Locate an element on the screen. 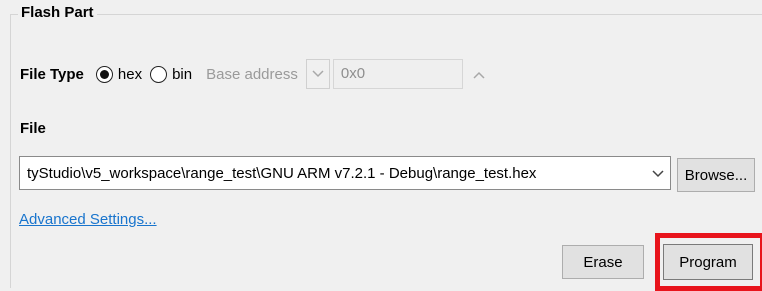 The height and width of the screenshot is (291, 762). spinner-up-button is located at coordinates (479, 74).